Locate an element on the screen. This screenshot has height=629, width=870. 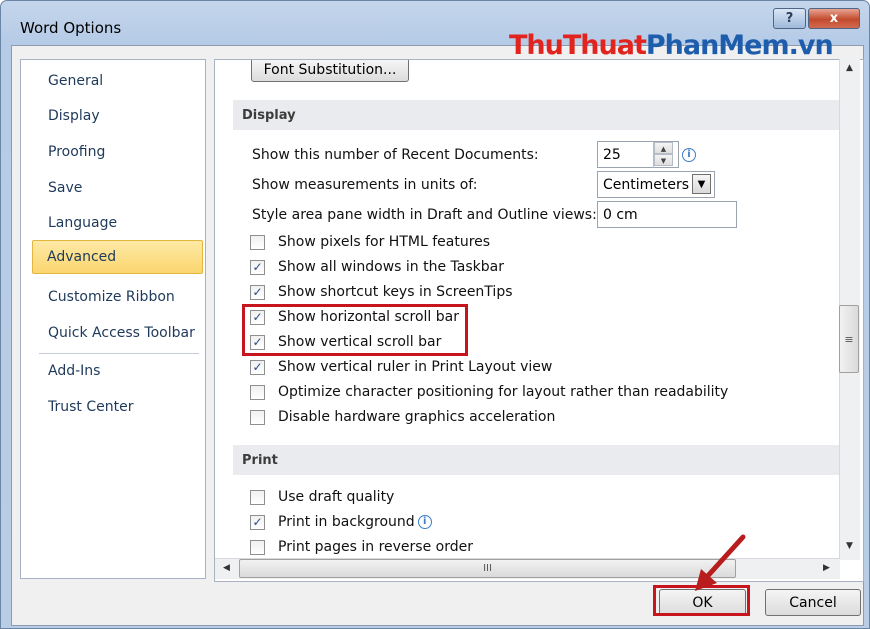
scroll-left-icon: ◀ is located at coordinates (226, 568).